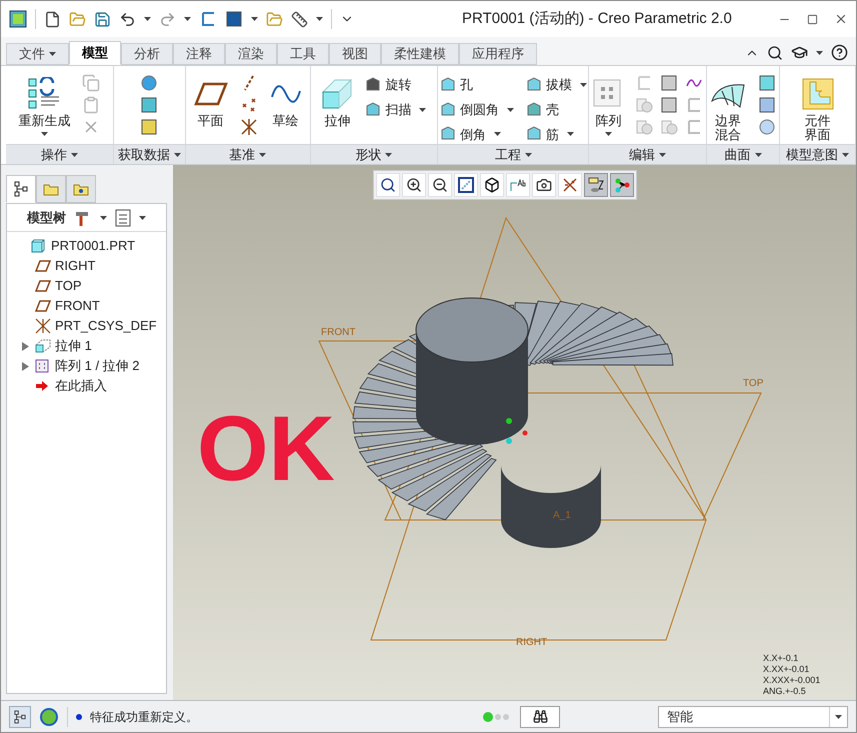 This screenshot has height=733, width=857. What do you see at coordinates (95, 53) in the screenshot?
I see `ribbon-tab: 模型` at bounding box center [95, 53].